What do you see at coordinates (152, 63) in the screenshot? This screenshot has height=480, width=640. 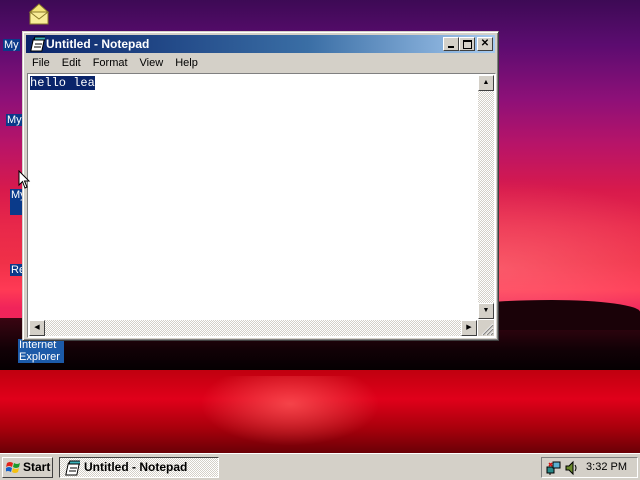 I see `menu-view: View` at bounding box center [152, 63].